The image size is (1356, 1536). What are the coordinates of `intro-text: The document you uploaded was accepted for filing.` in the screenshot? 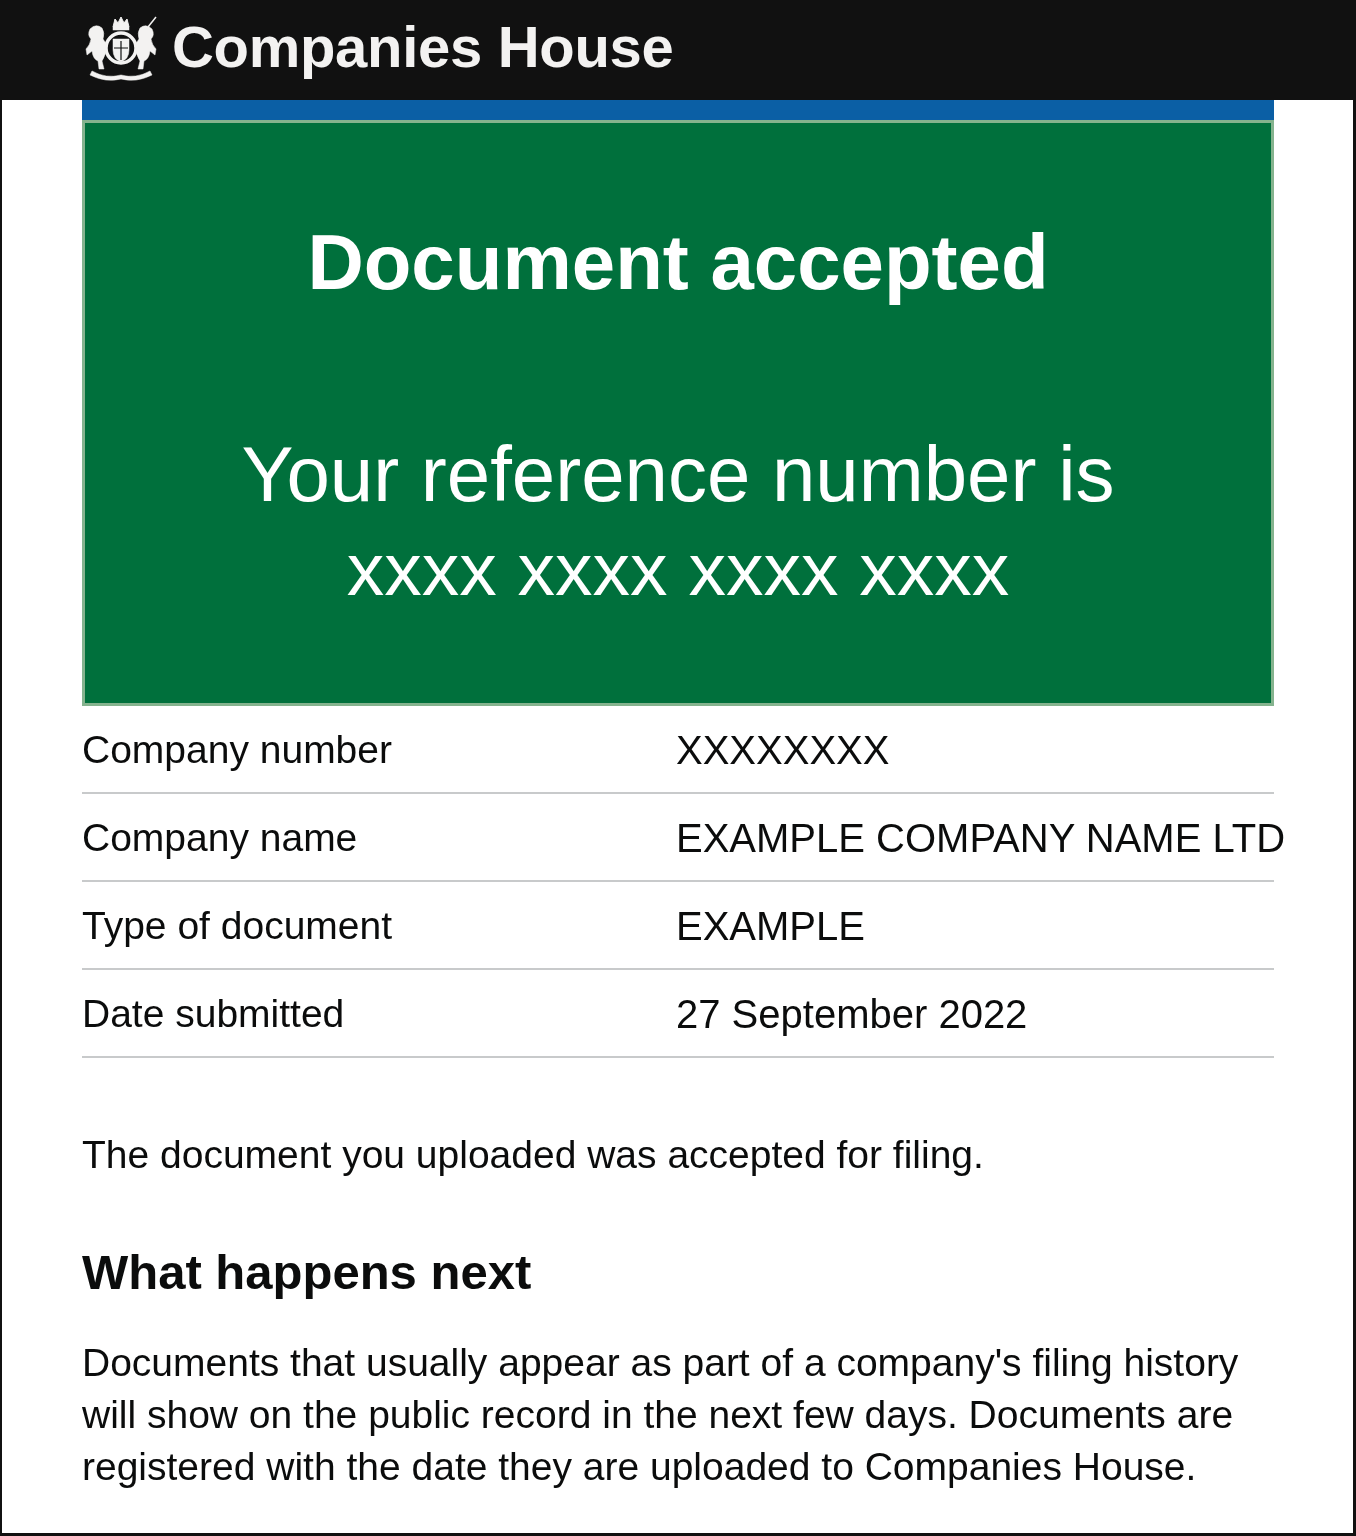 It's located at (533, 1155).